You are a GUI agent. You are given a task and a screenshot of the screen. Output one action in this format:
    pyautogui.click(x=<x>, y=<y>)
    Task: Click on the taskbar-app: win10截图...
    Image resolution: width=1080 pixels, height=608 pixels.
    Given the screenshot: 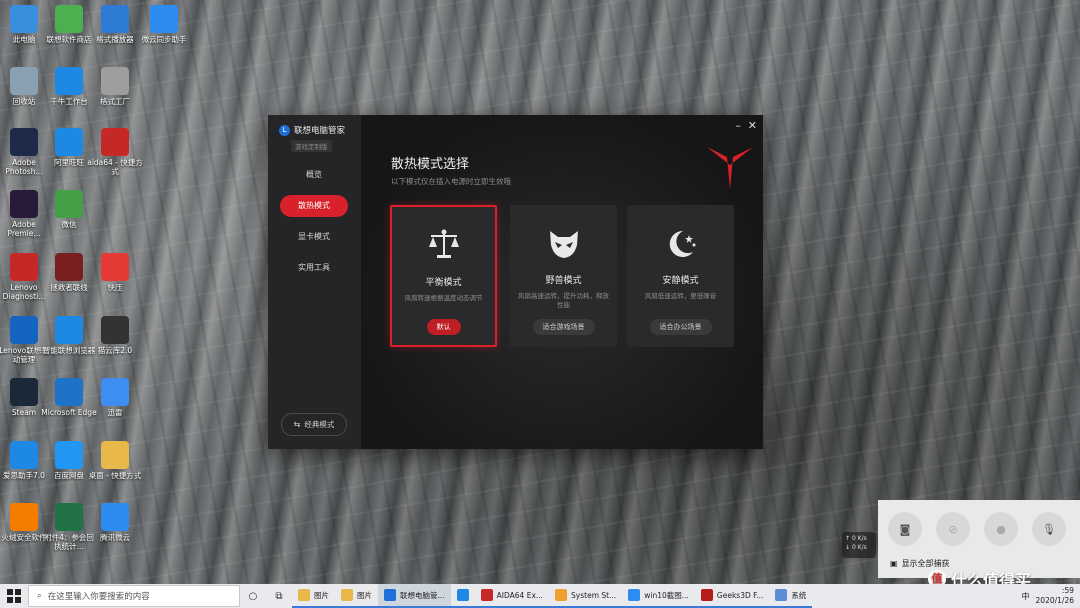 What is the action you would take?
    pyautogui.click(x=658, y=596)
    